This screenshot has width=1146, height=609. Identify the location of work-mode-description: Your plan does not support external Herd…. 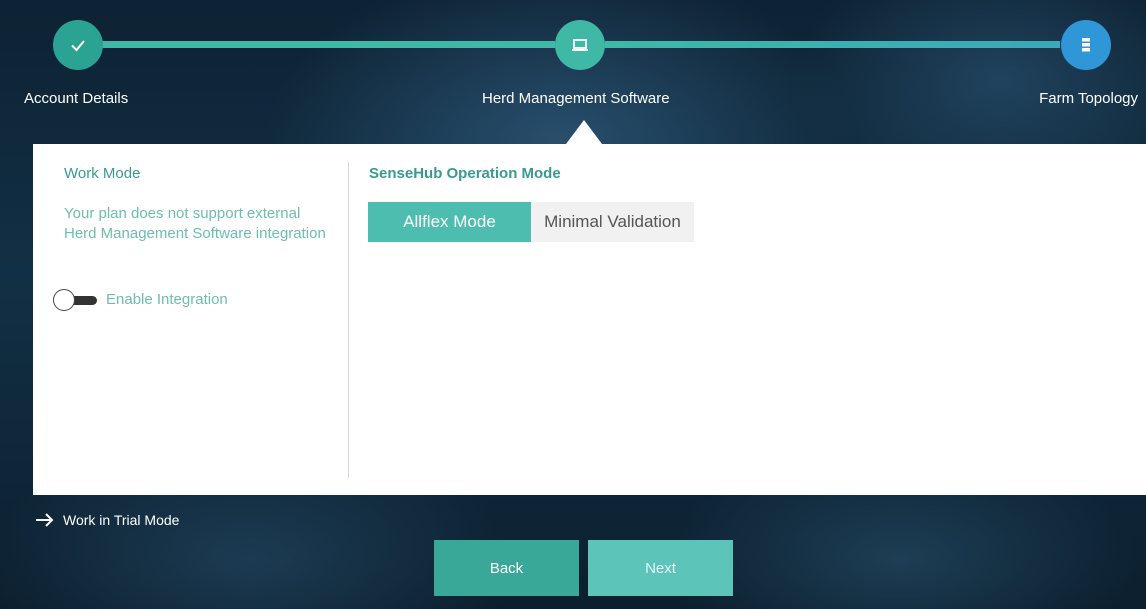
(195, 223).